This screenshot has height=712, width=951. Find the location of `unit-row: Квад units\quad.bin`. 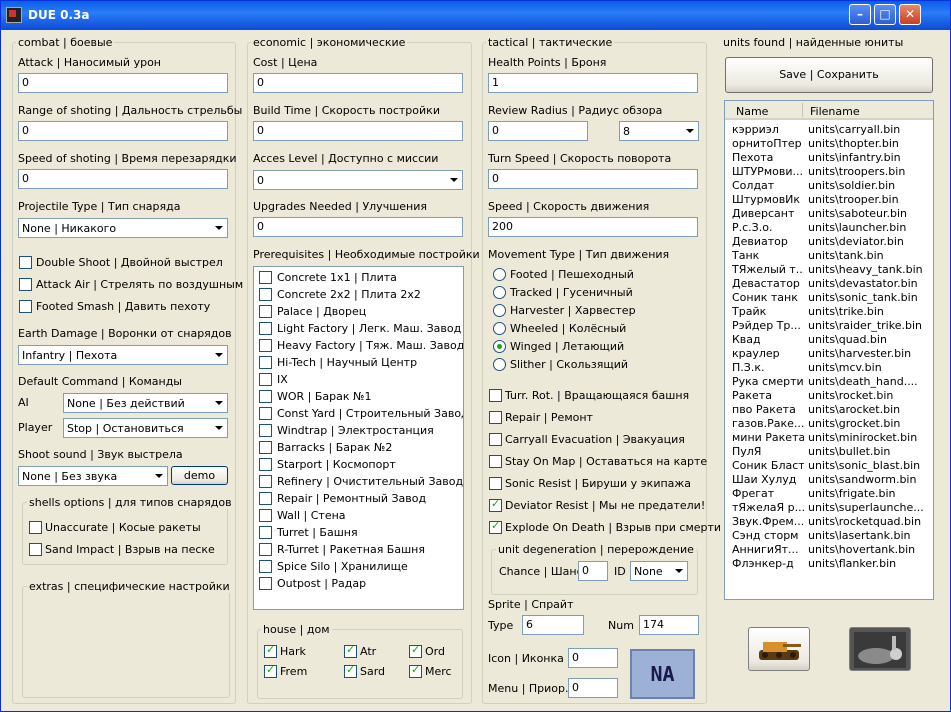

unit-row: Квад units\quad.bin is located at coordinates (829, 340).